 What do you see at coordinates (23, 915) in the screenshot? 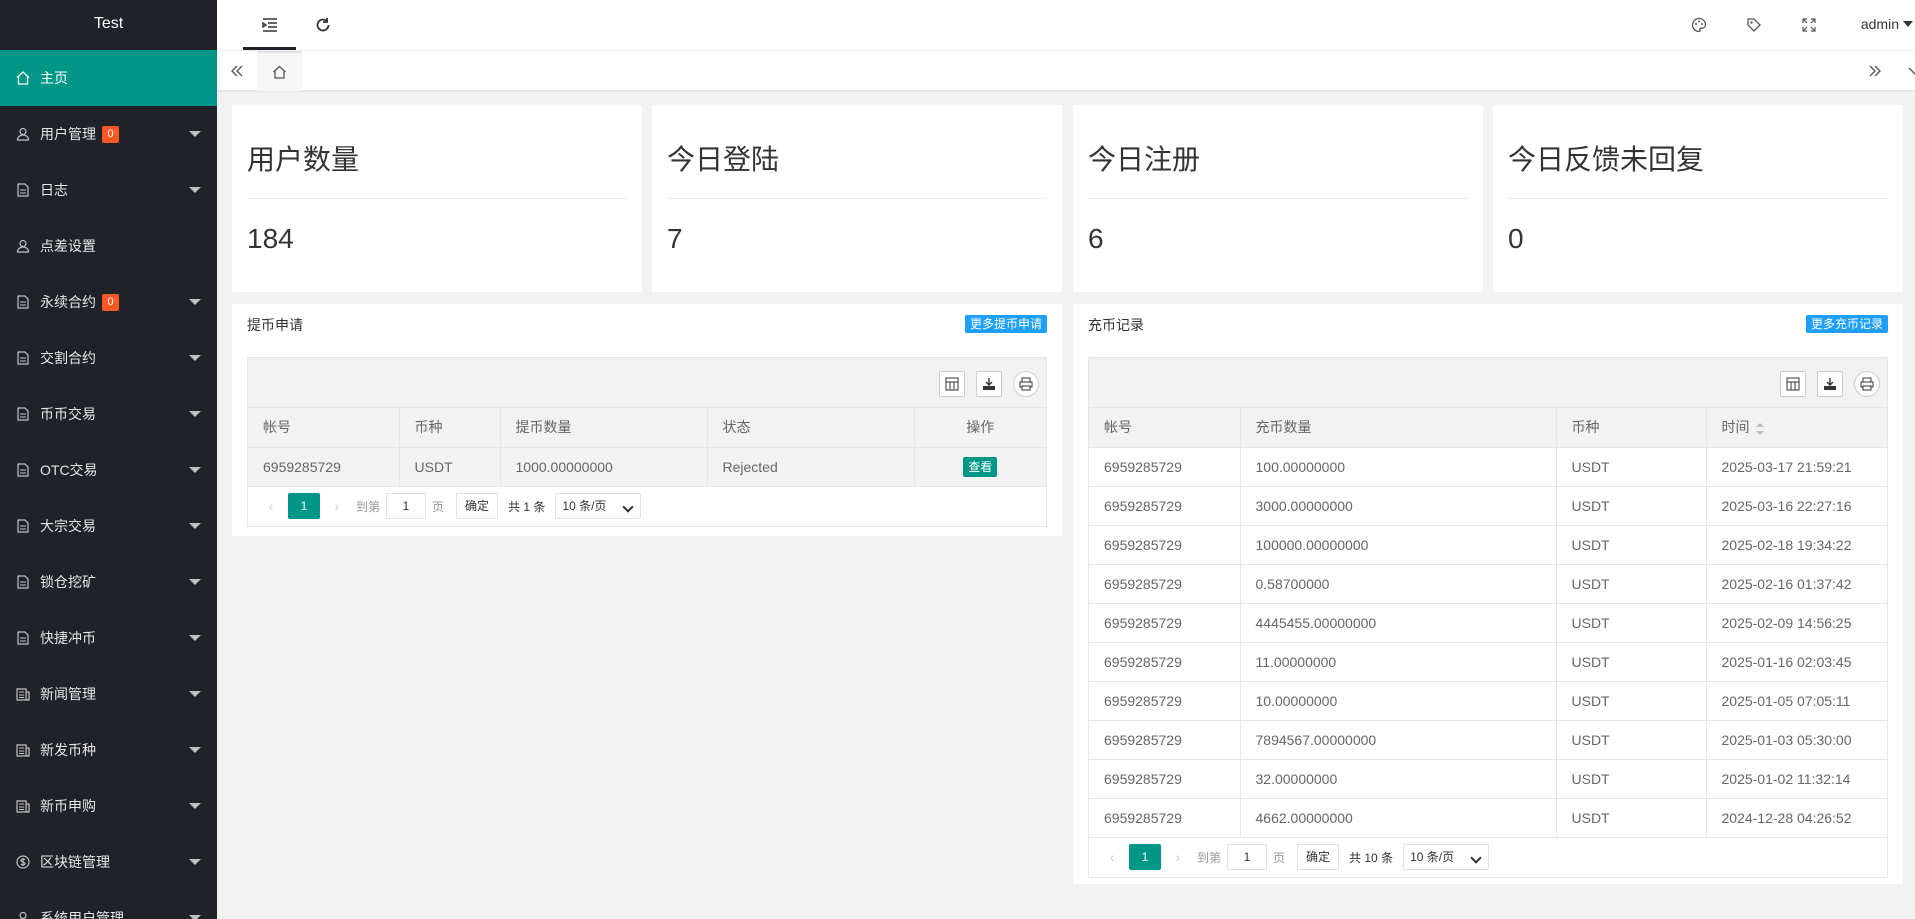
I see `user-icon` at bounding box center [23, 915].